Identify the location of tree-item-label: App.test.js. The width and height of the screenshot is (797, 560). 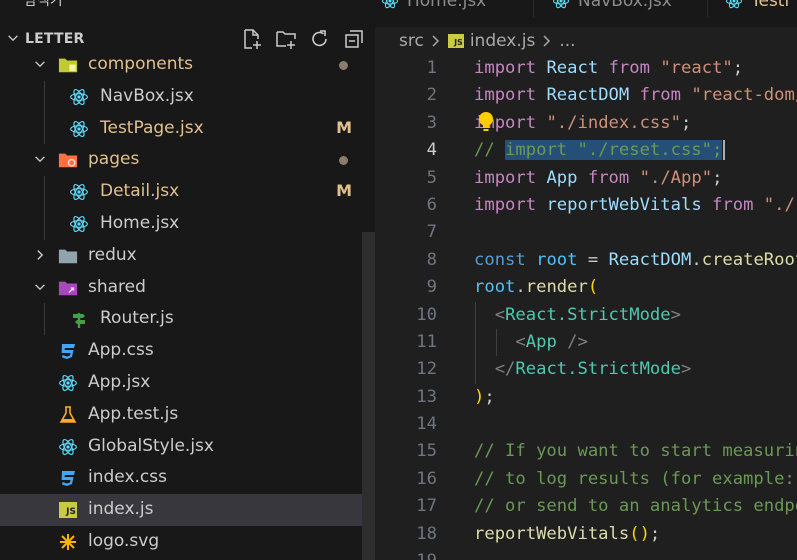
(133, 413).